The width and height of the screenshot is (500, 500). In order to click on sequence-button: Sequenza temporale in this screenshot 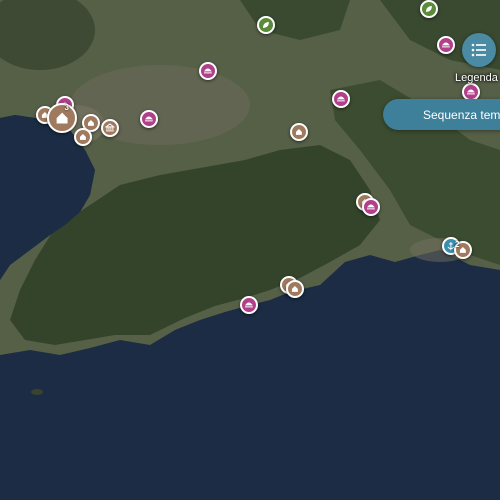, I will do `click(441, 114)`.